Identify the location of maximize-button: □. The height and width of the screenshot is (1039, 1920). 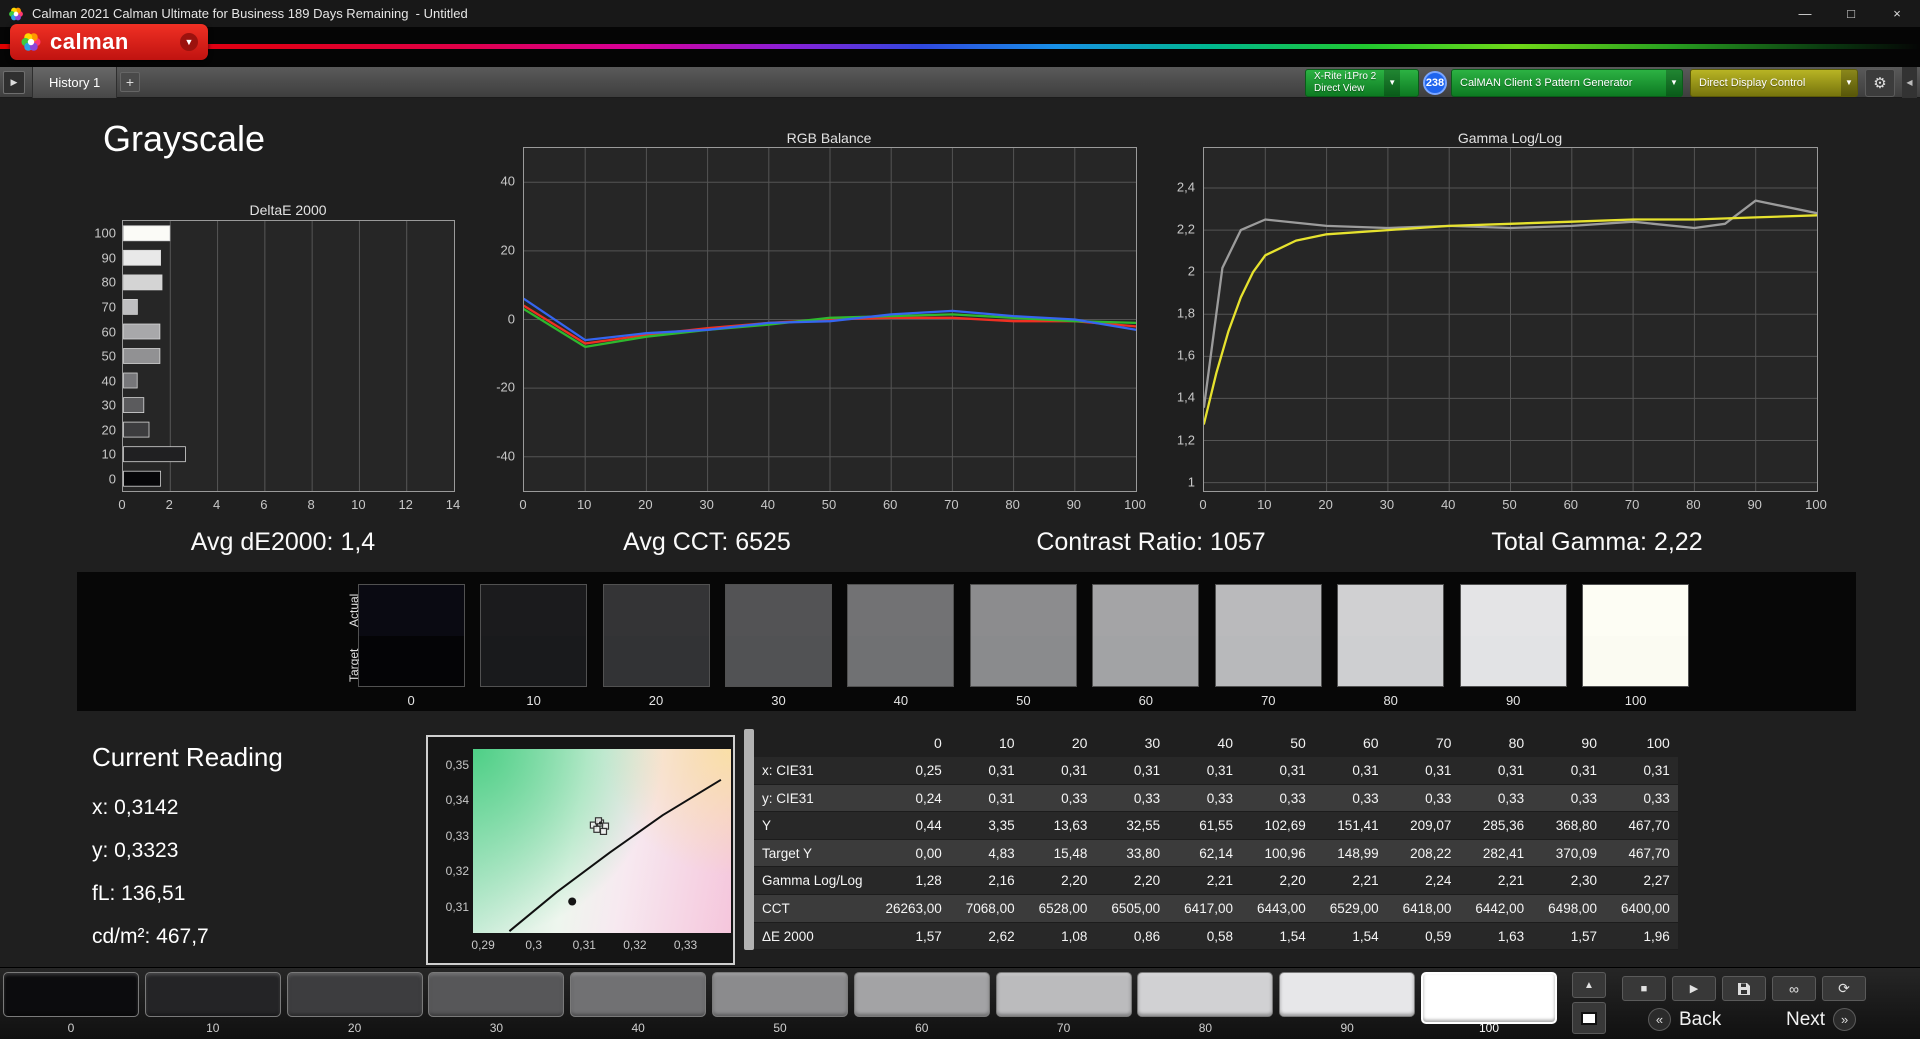
(1851, 13).